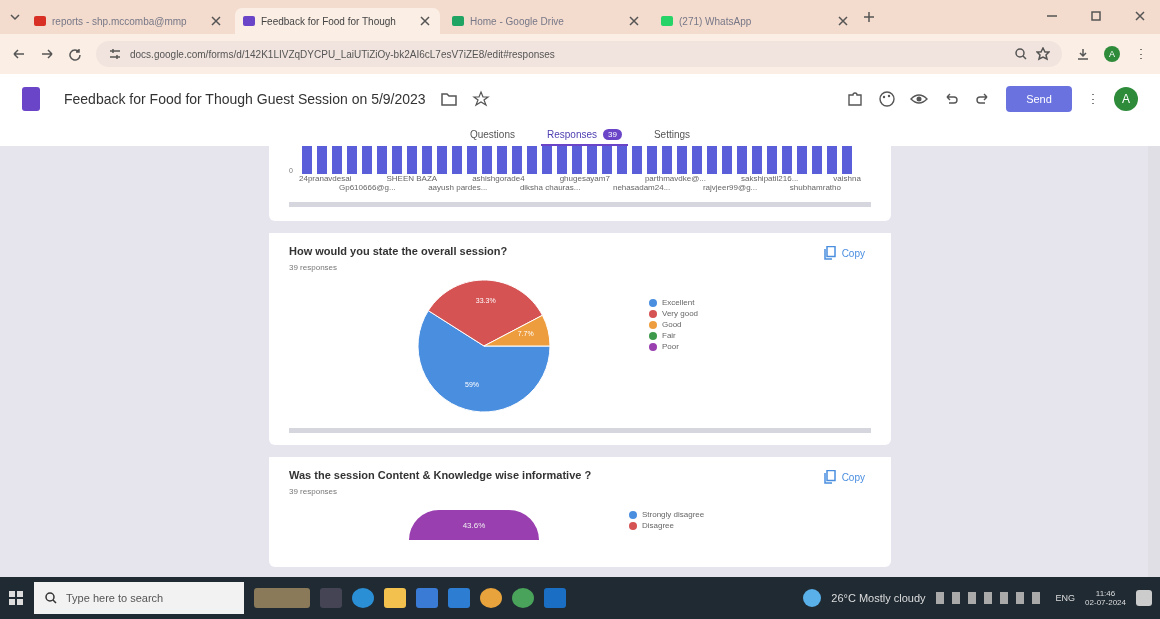 The image size is (1160, 619). What do you see at coordinates (1112, 54) in the screenshot?
I see `profile-avatar: A` at bounding box center [1112, 54].